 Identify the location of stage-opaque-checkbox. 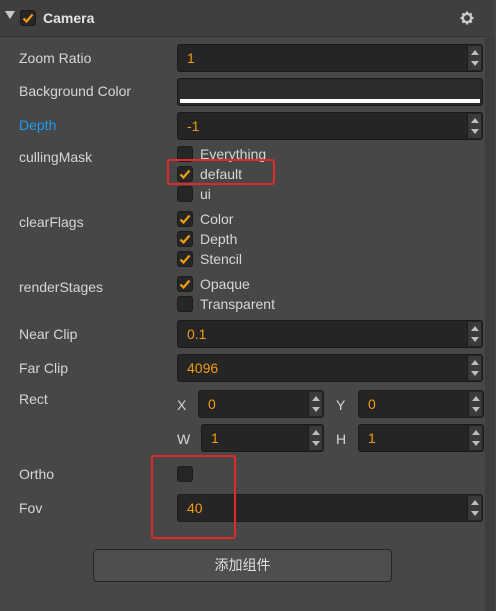
(185, 284).